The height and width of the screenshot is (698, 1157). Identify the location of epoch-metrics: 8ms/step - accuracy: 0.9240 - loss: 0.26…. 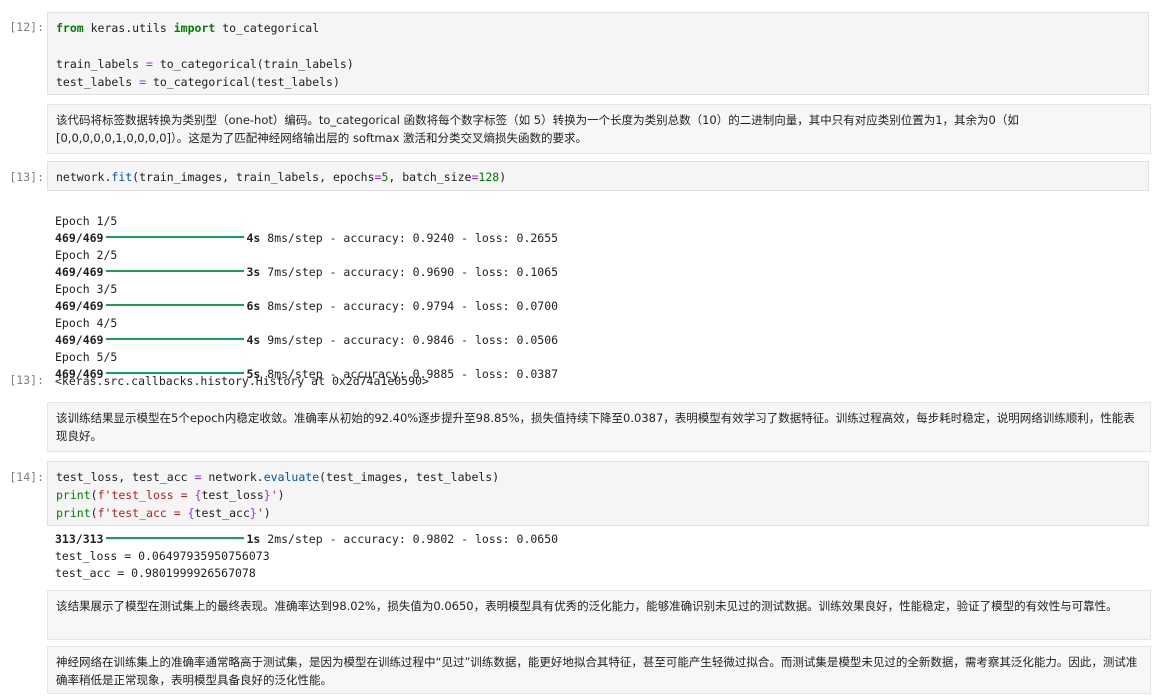
(413, 238).